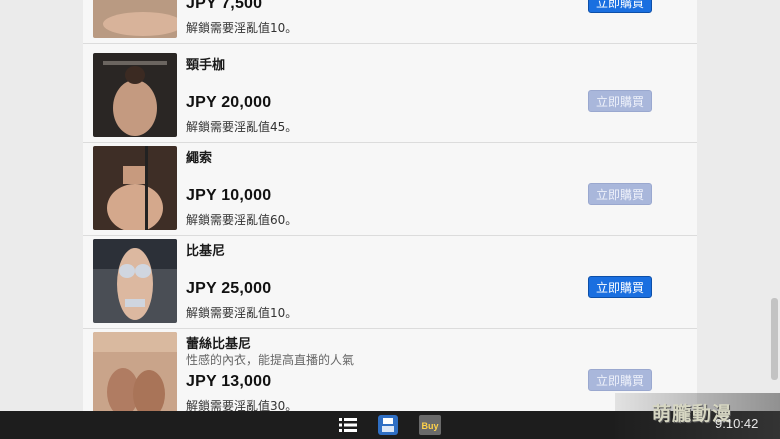 This screenshot has width=780, height=439. I want to click on item-price: JPY 20,000, so click(229, 102).